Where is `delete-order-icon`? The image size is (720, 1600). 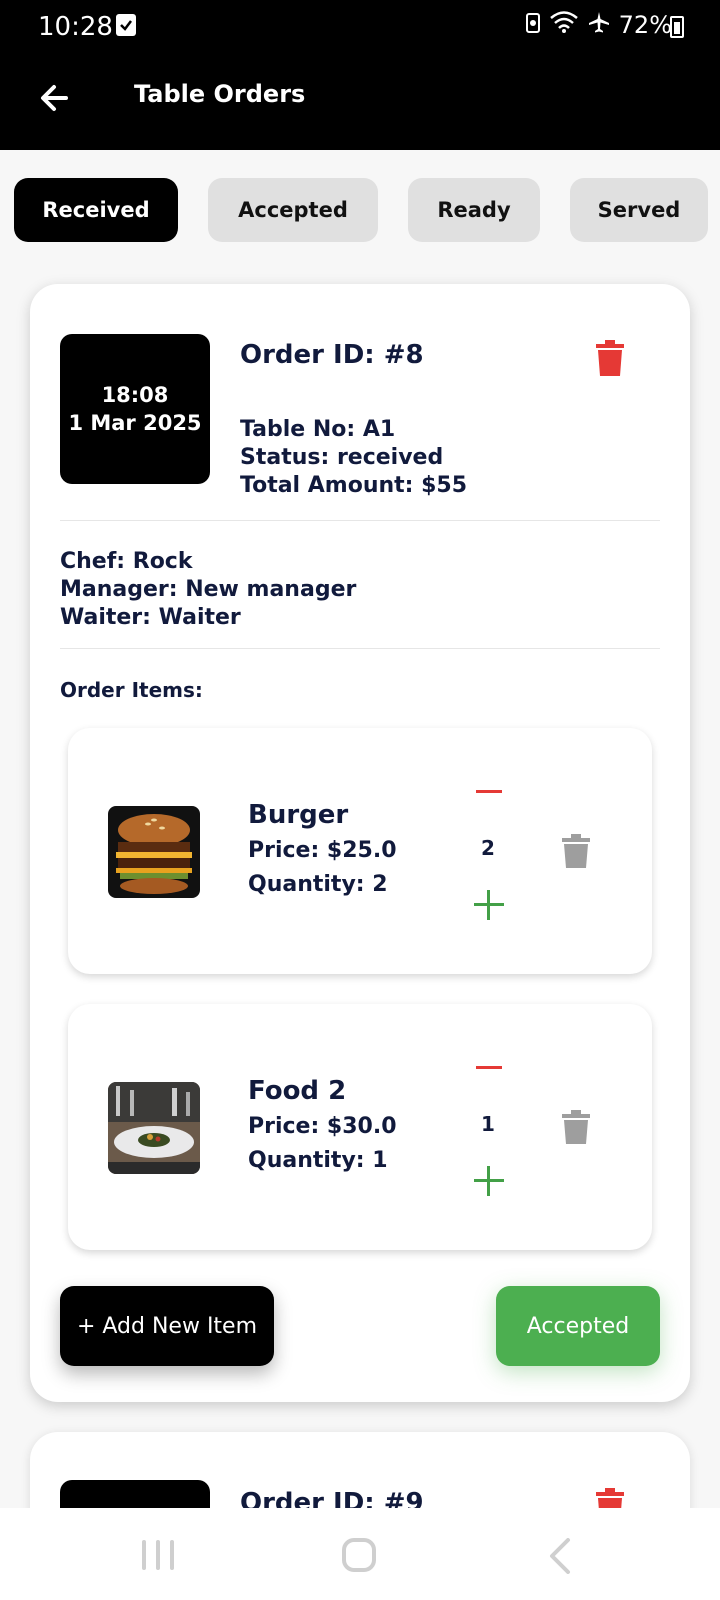
delete-order-icon is located at coordinates (610, 360).